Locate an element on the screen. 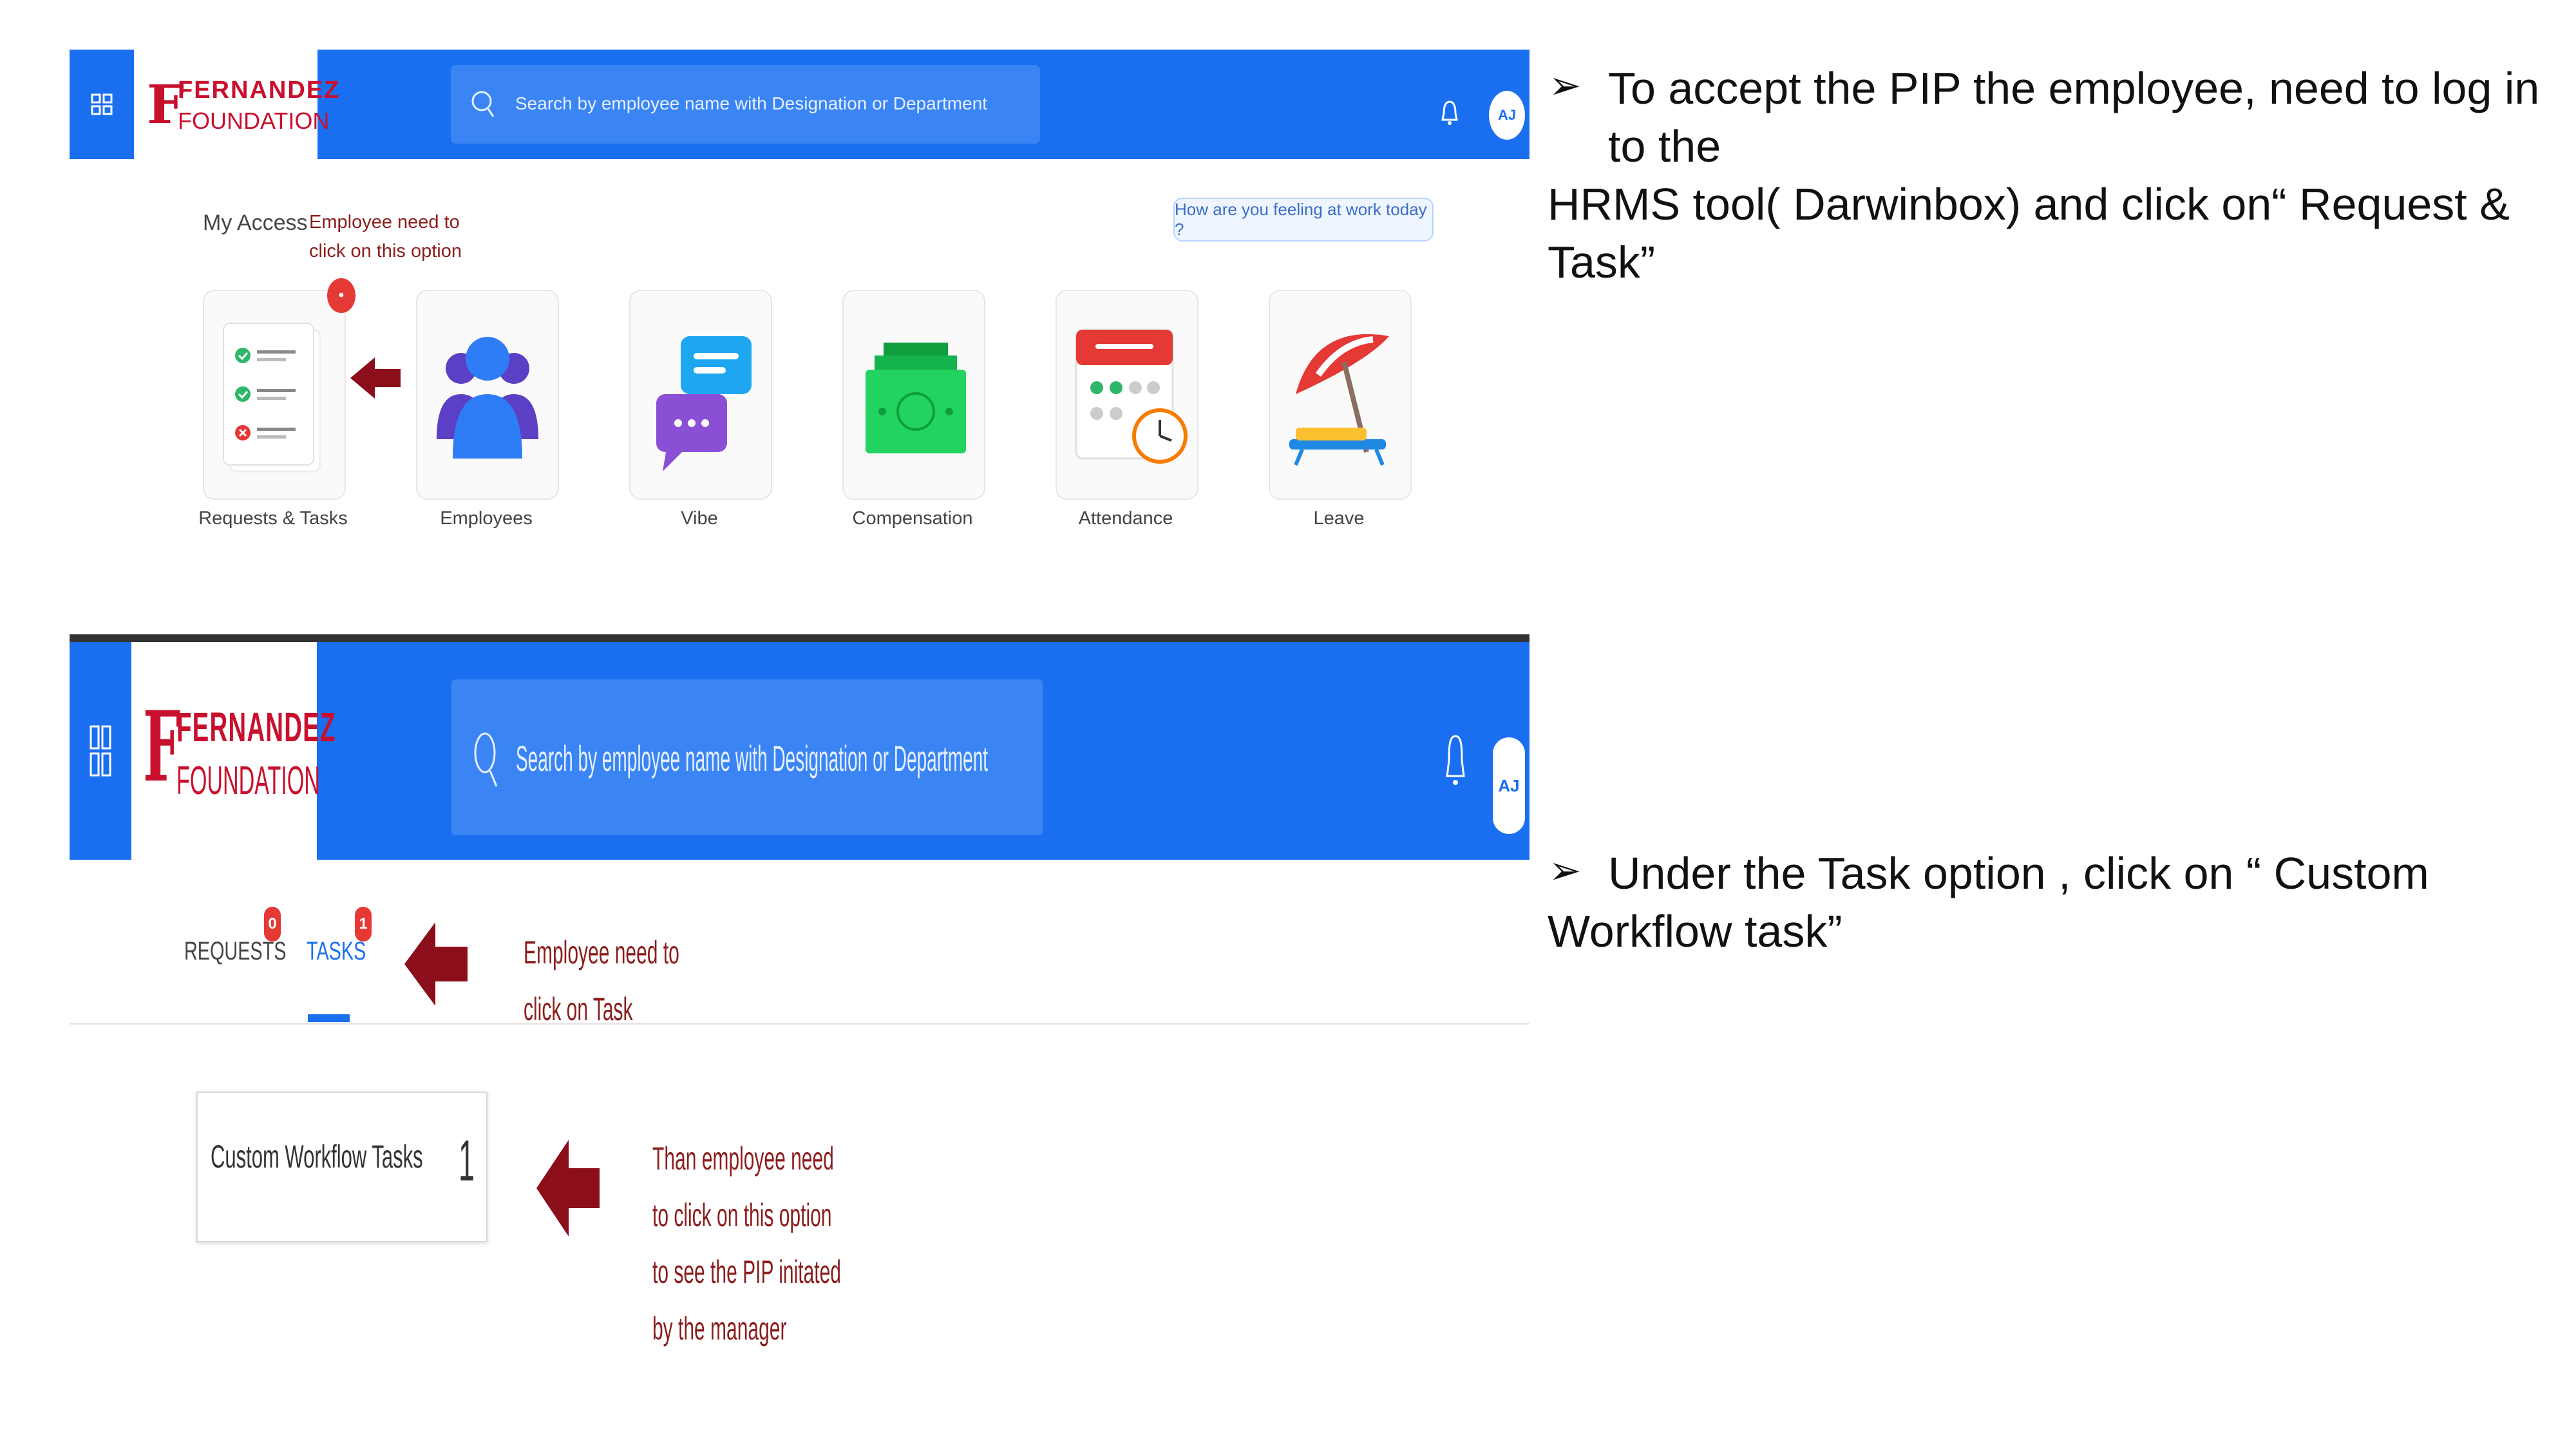 Image resolution: width=2576 pixels, height=1449 pixels. tile-requests-tasks is located at coordinates (274, 395).